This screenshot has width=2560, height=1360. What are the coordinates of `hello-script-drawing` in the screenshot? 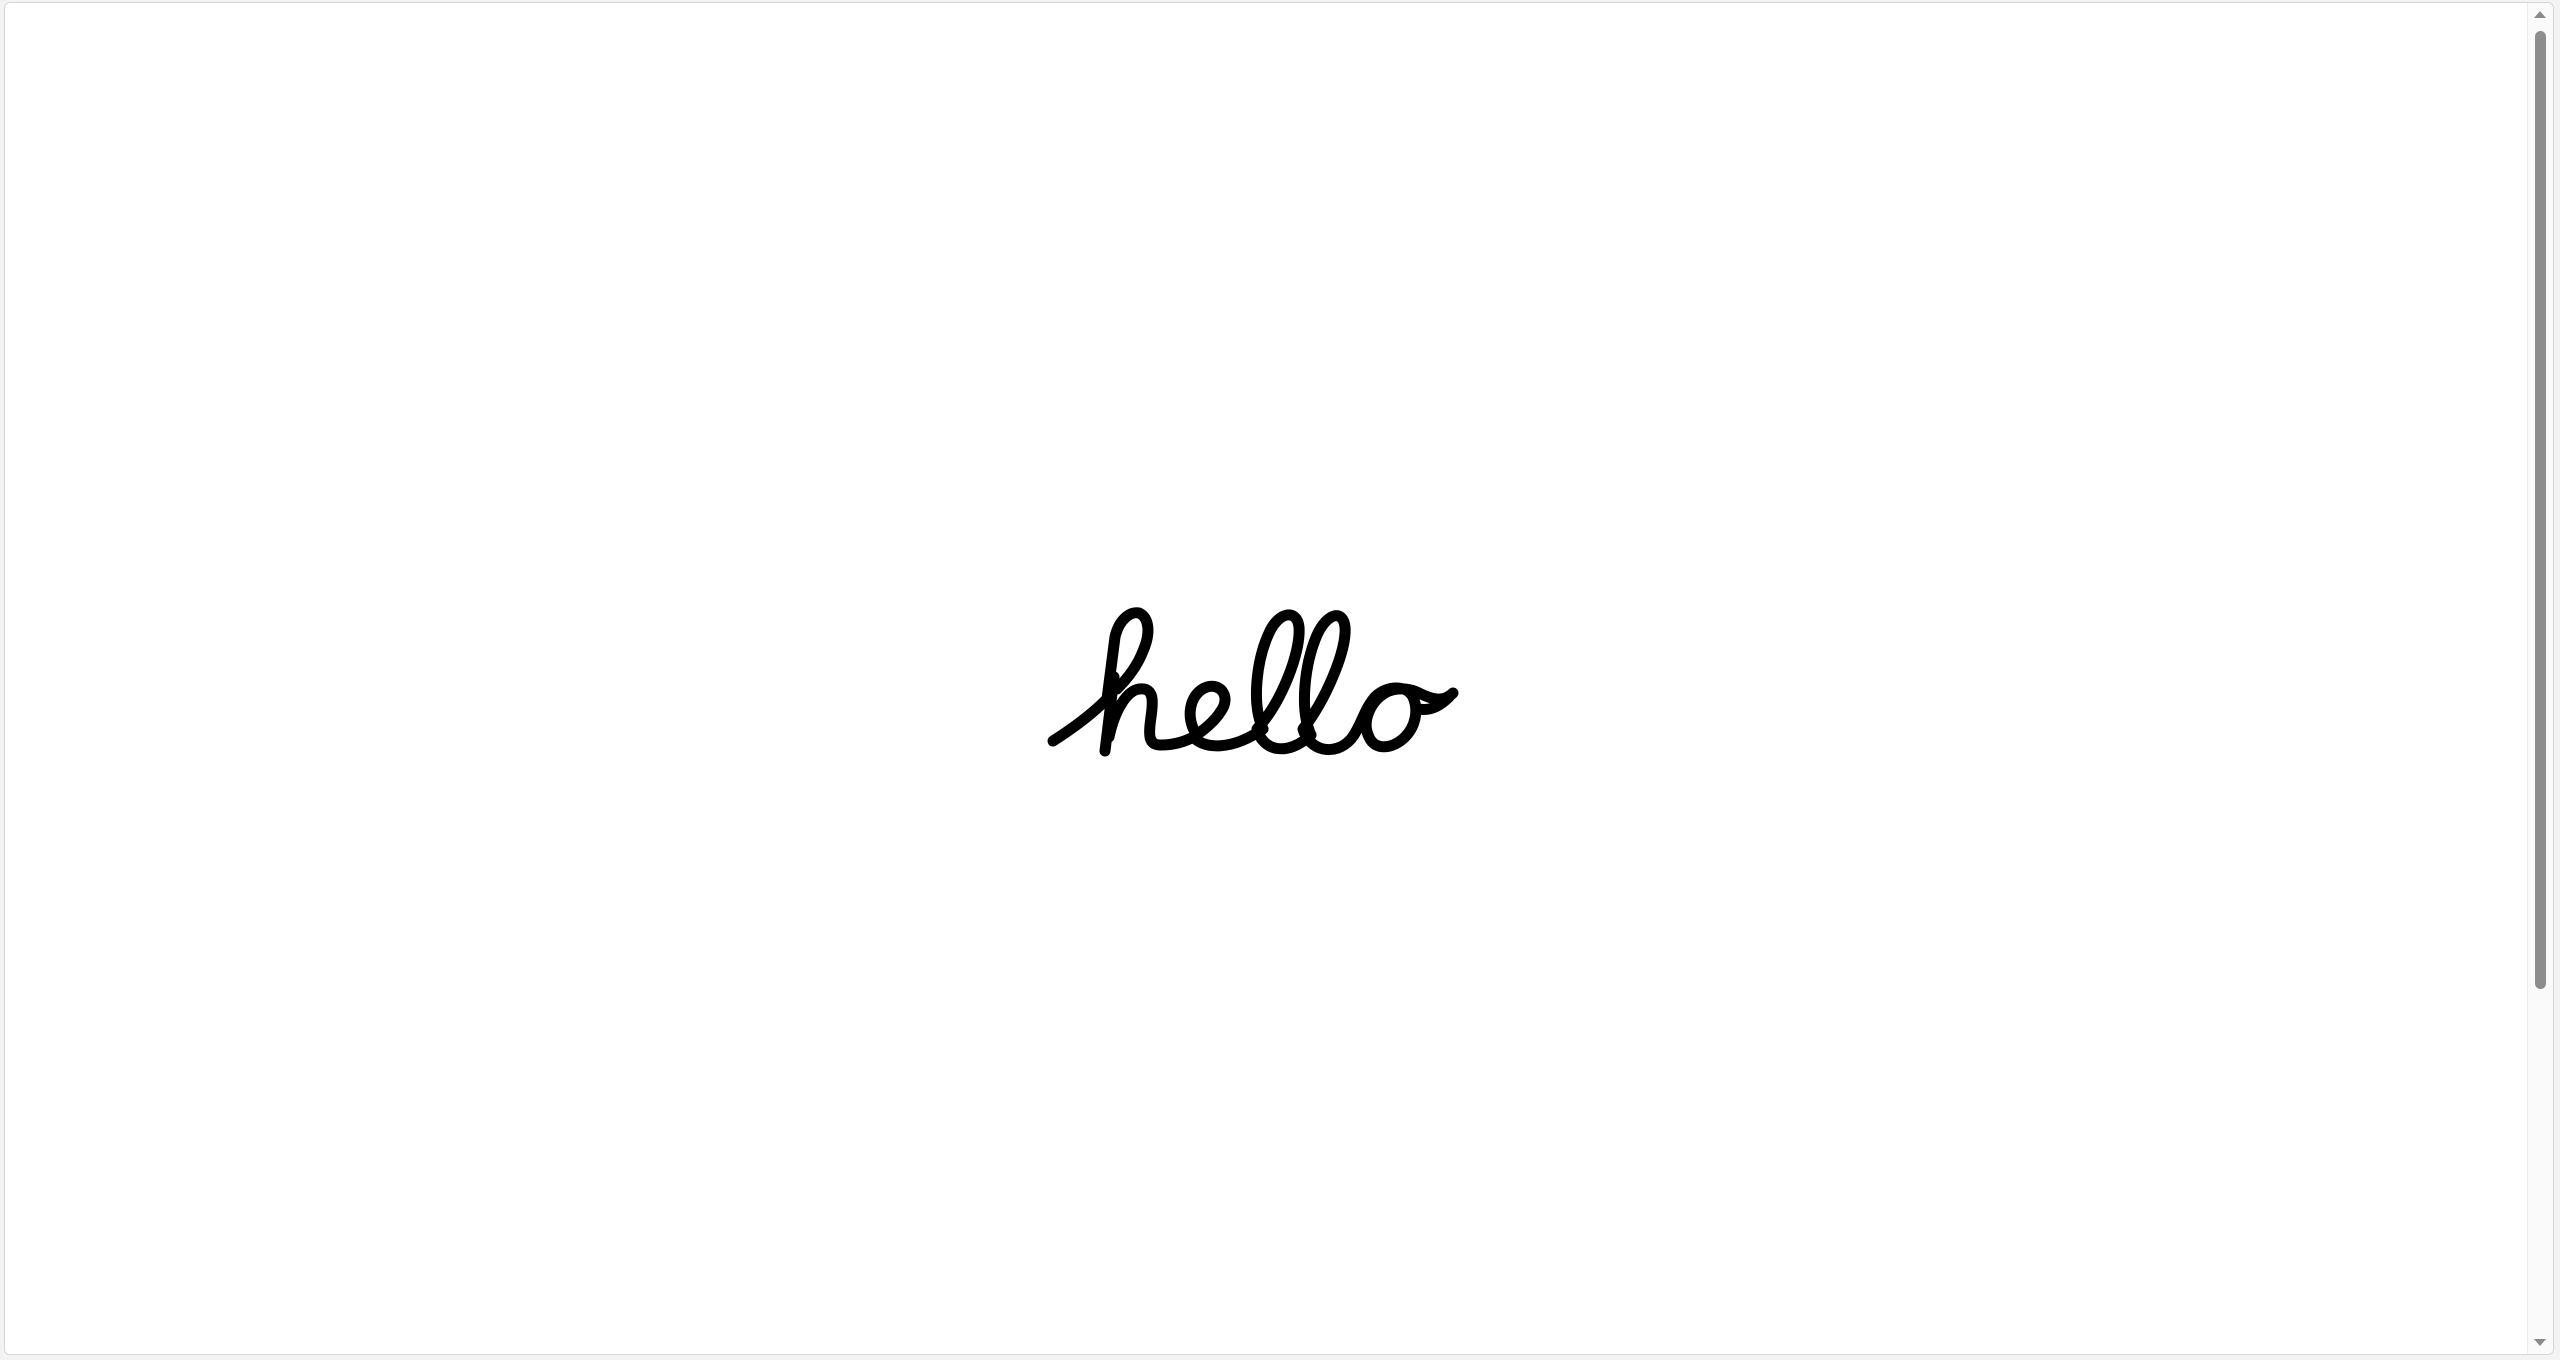 It's located at (1253, 682).